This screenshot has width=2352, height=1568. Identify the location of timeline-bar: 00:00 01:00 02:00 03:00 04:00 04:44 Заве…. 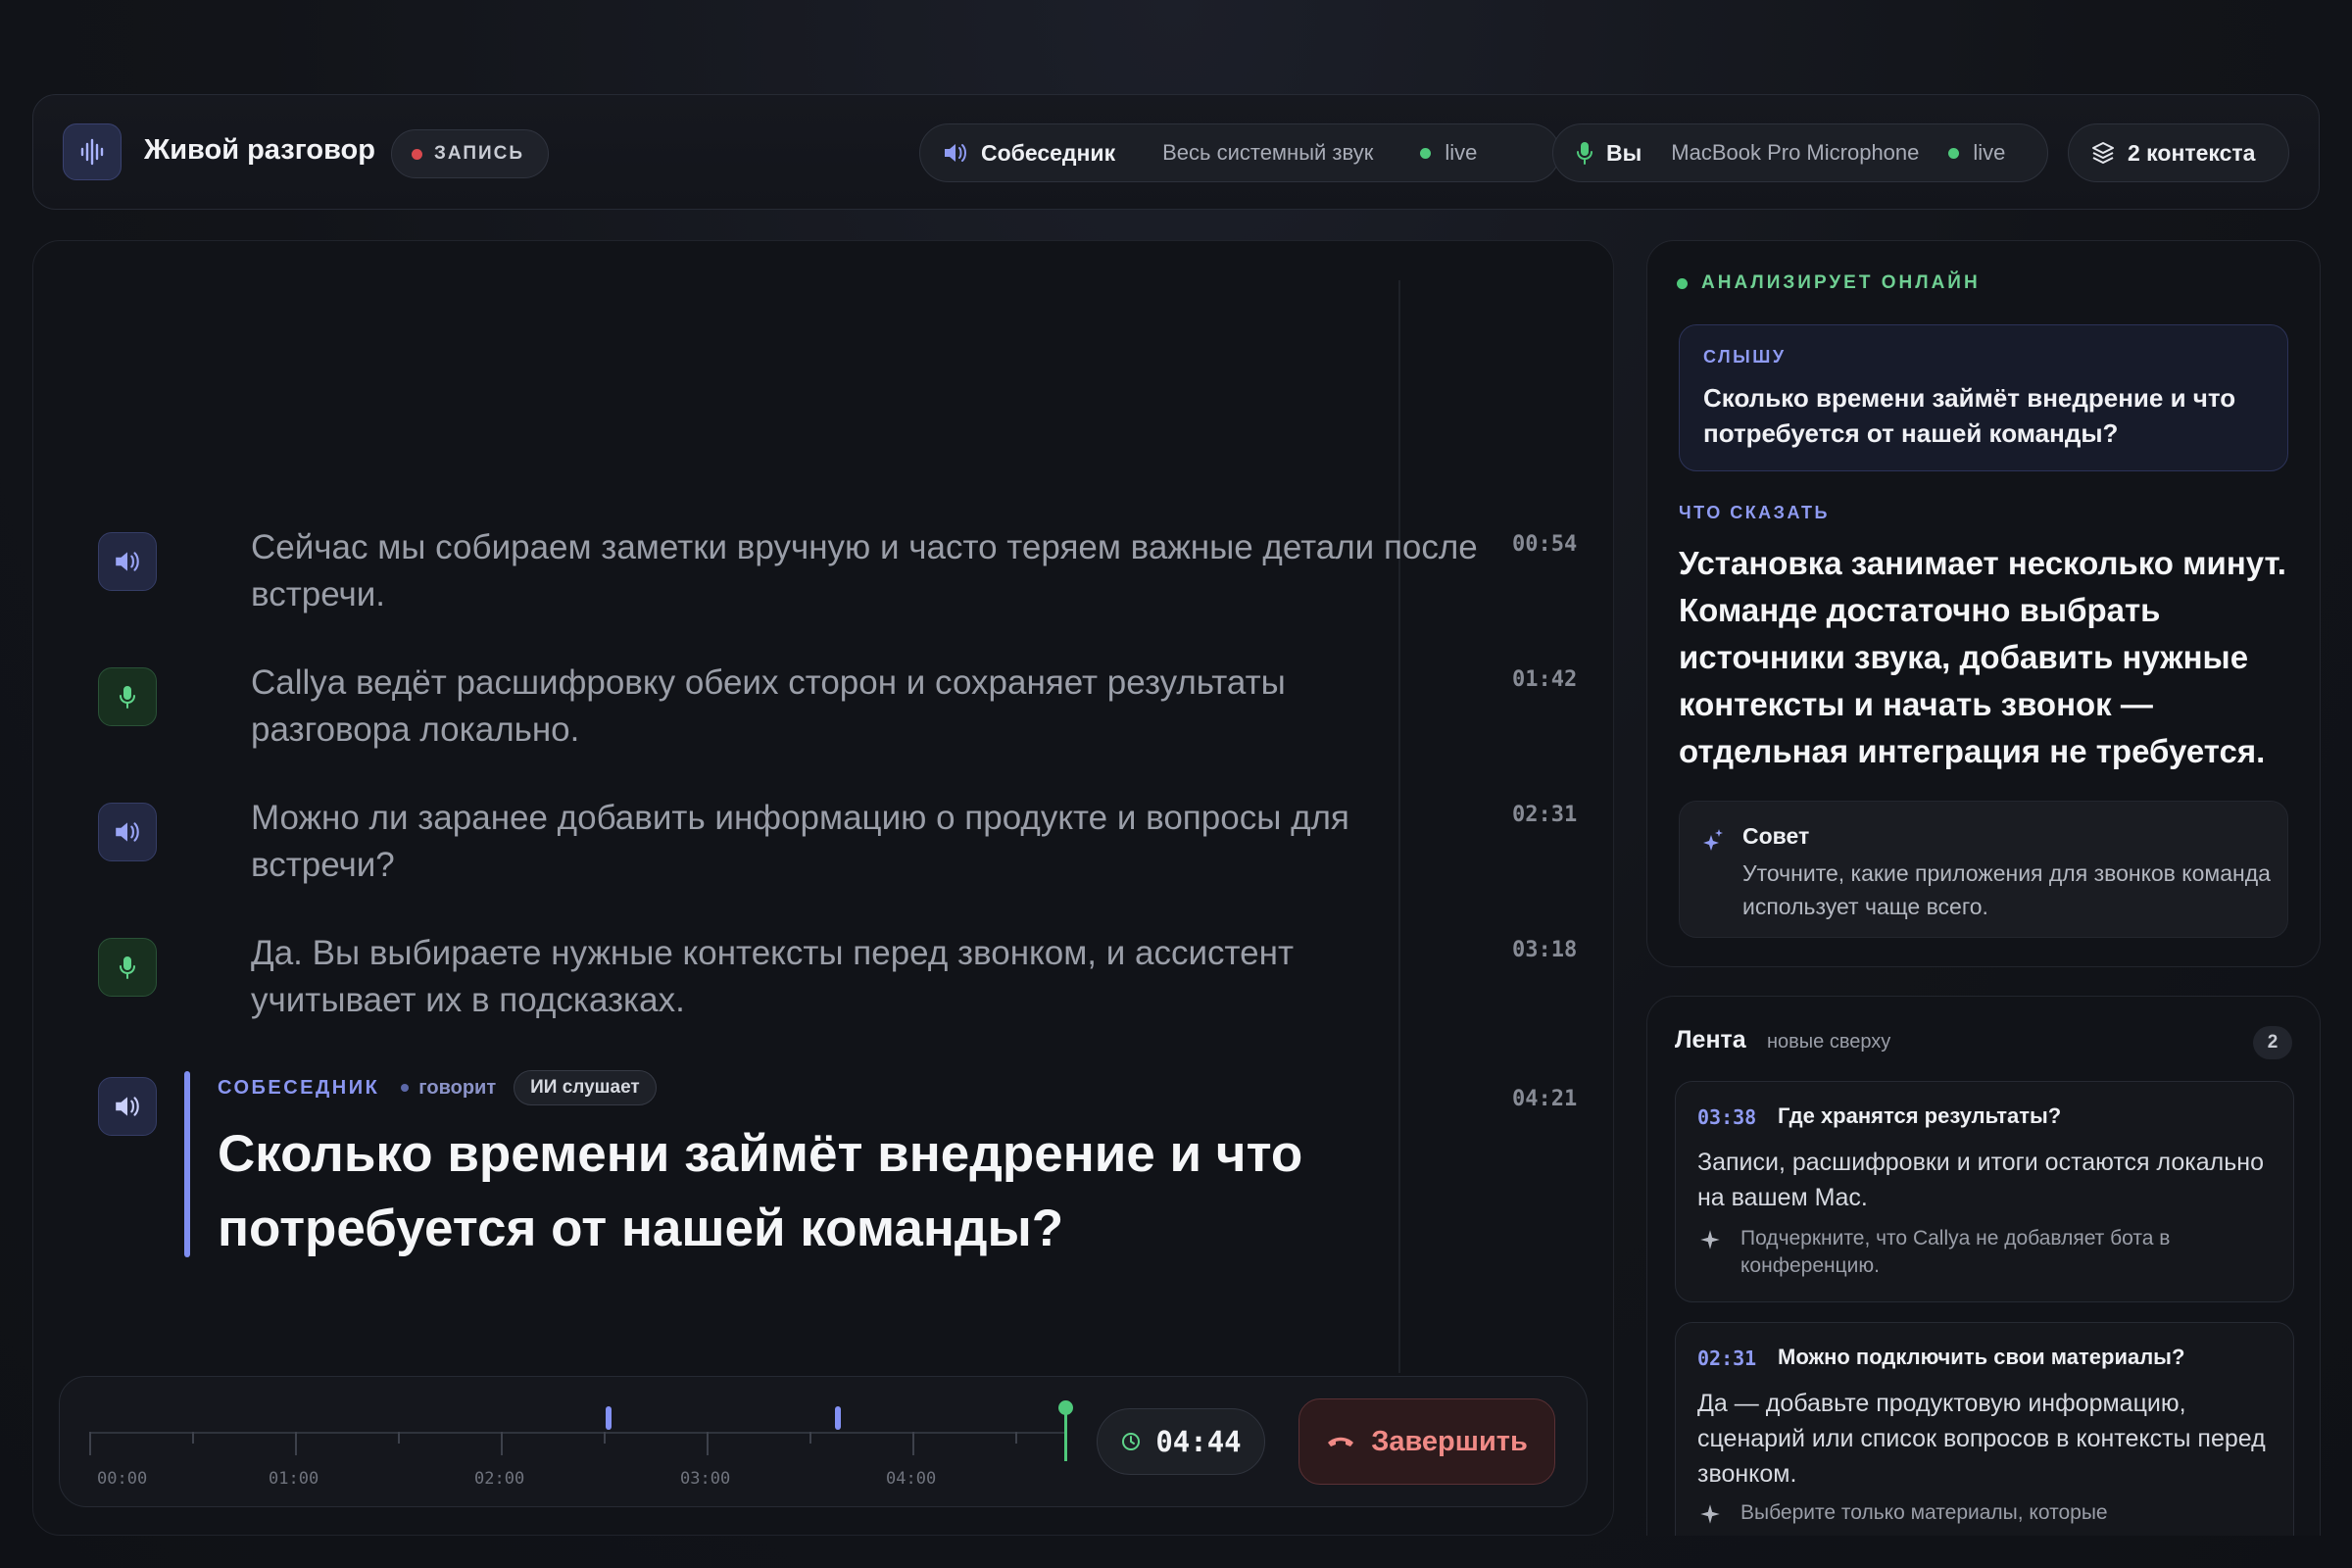
(823, 1441).